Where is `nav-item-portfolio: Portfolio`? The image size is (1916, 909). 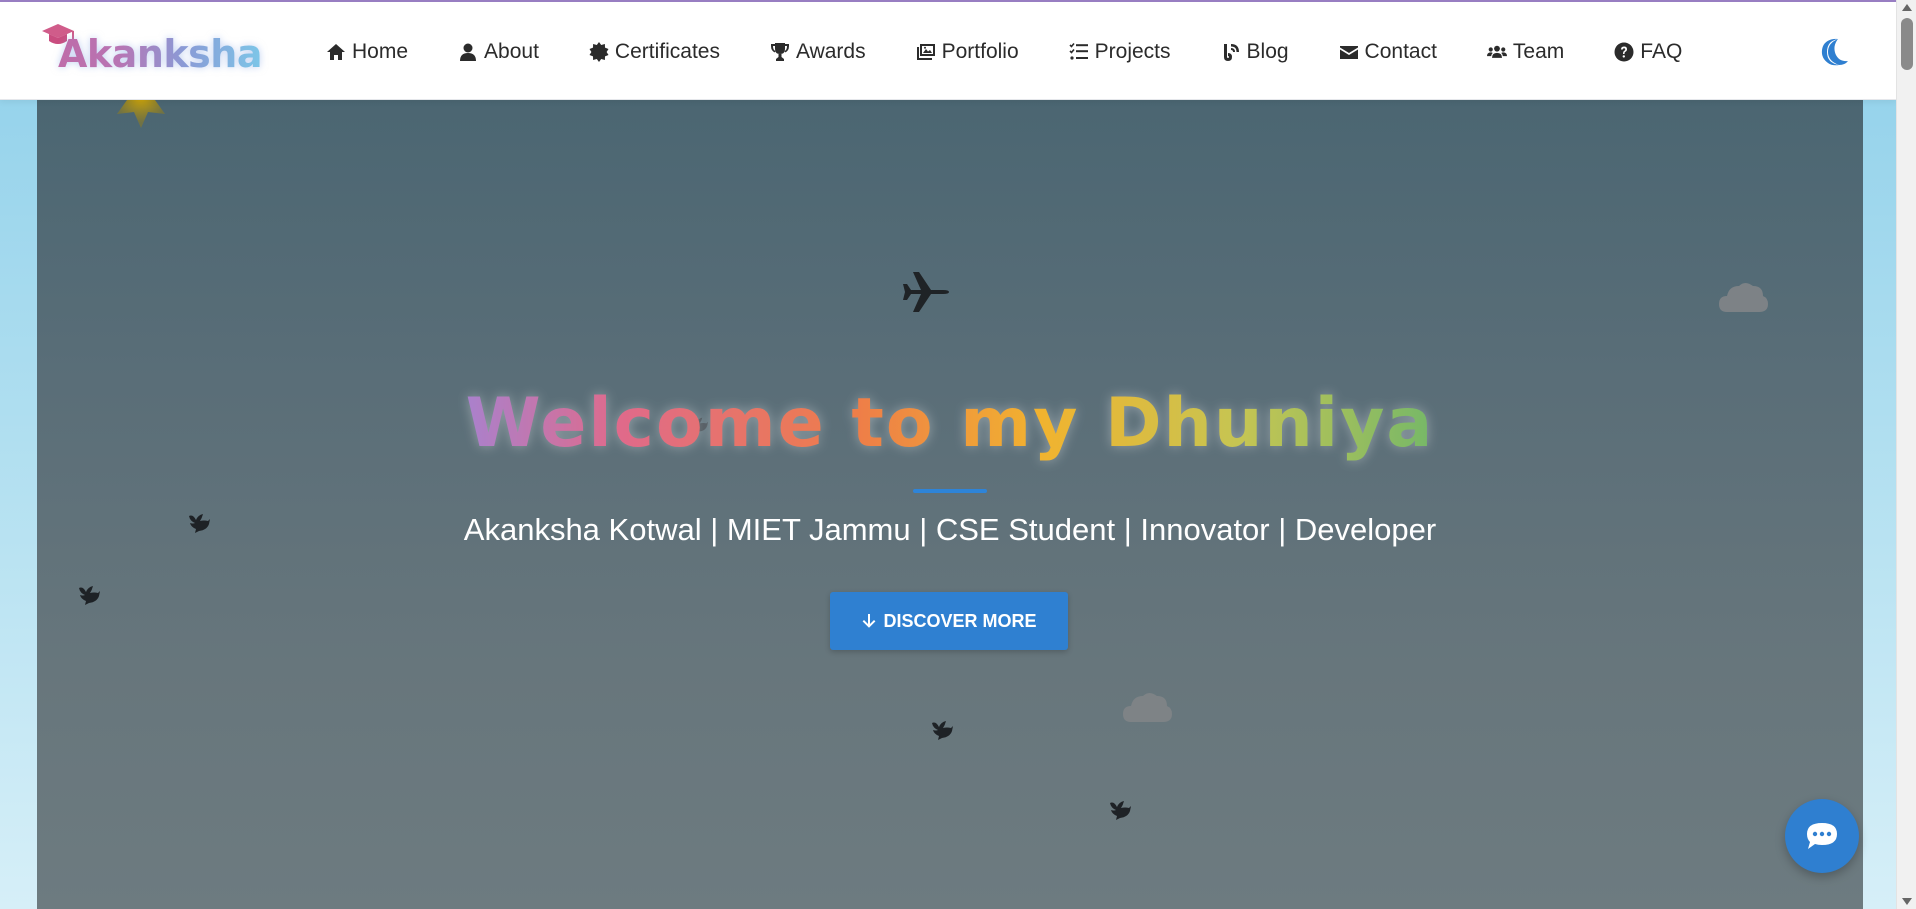 nav-item-portfolio: Portfolio is located at coordinates (967, 52).